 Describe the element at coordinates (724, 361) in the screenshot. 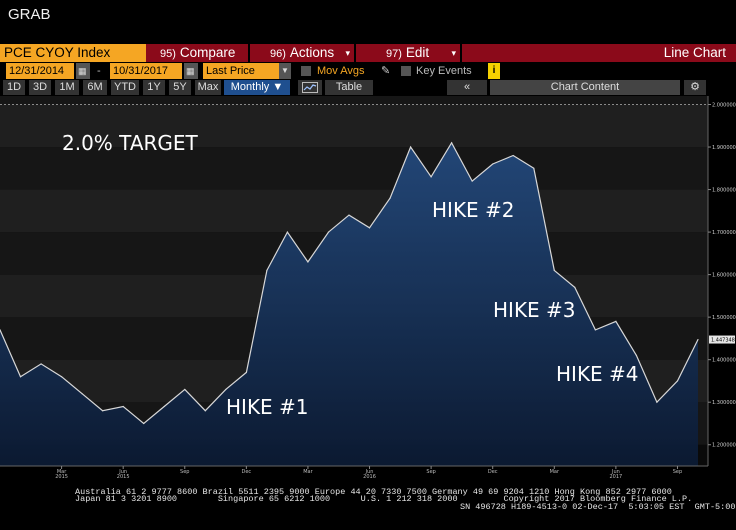

I see `y-tick-label: 1.400000` at that location.